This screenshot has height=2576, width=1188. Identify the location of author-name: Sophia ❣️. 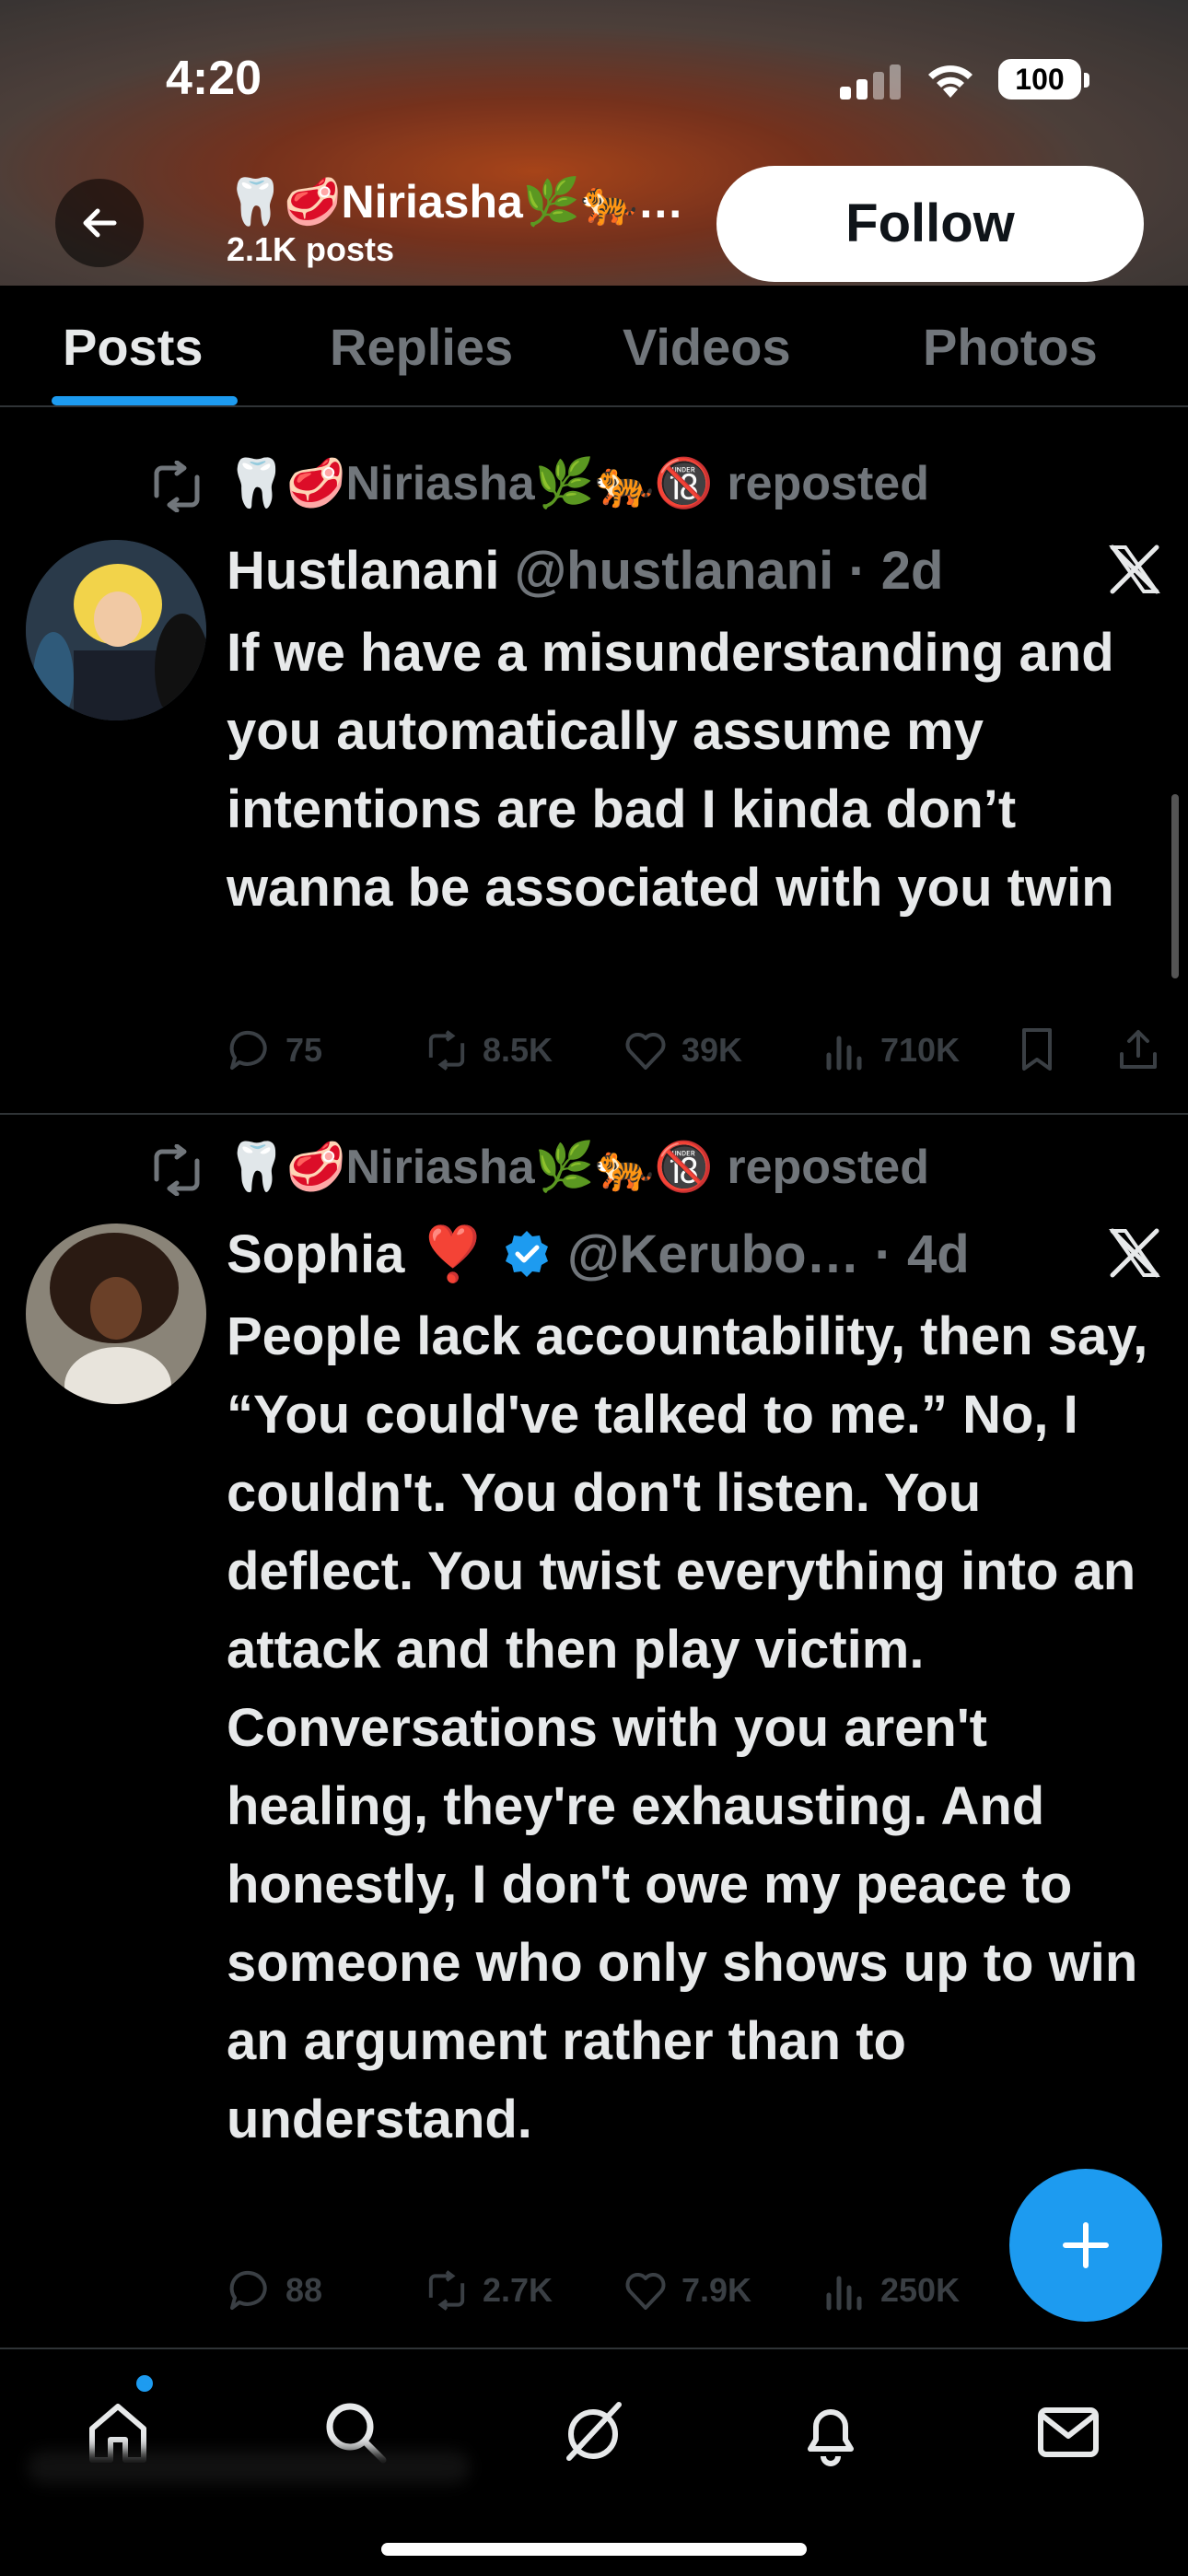
(356, 1254).